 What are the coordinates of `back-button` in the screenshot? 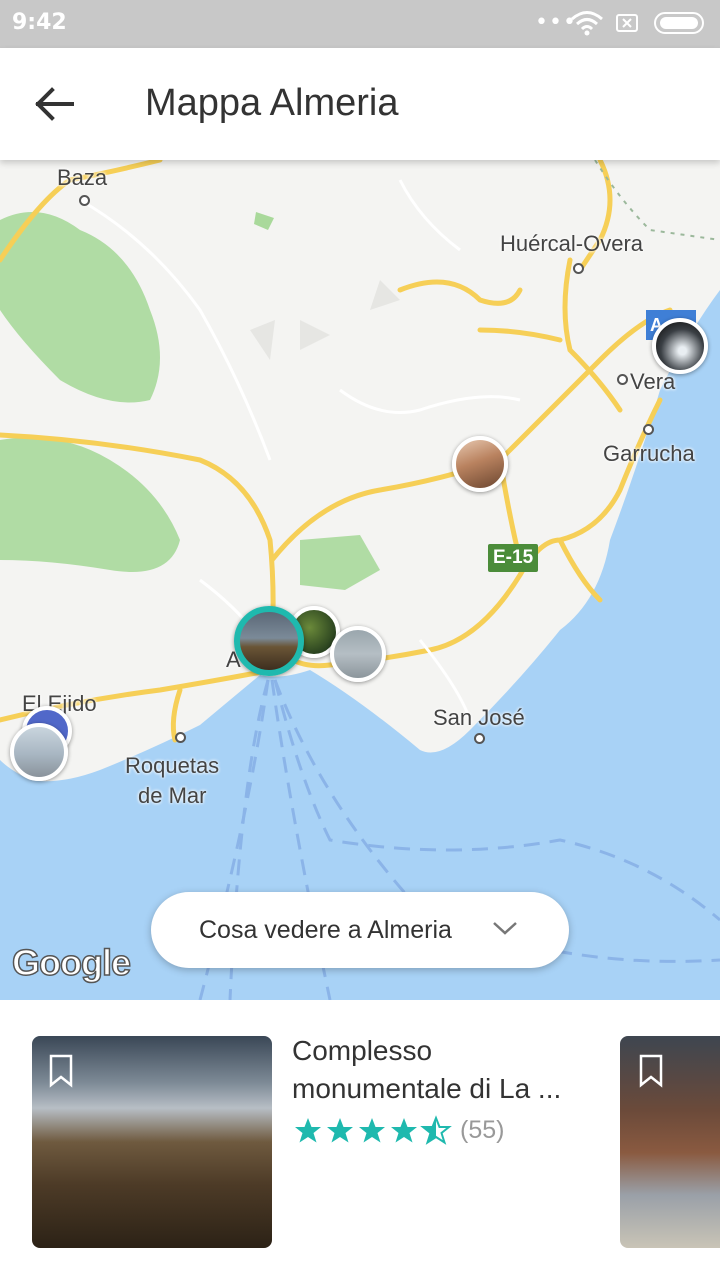 It's located at (56, 104).